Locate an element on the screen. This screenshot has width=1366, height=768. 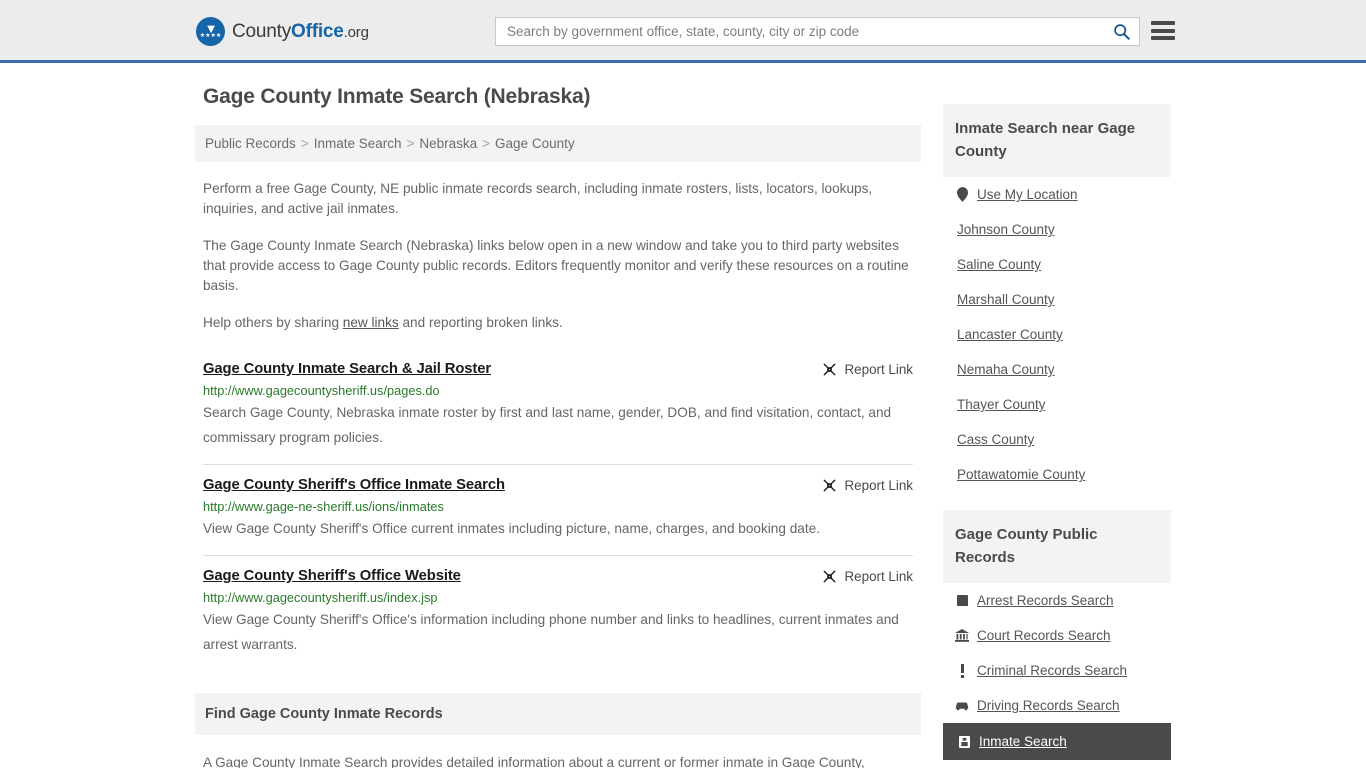
sidebar-link-label: Nemaha County is located at coordinates (1006, 369).